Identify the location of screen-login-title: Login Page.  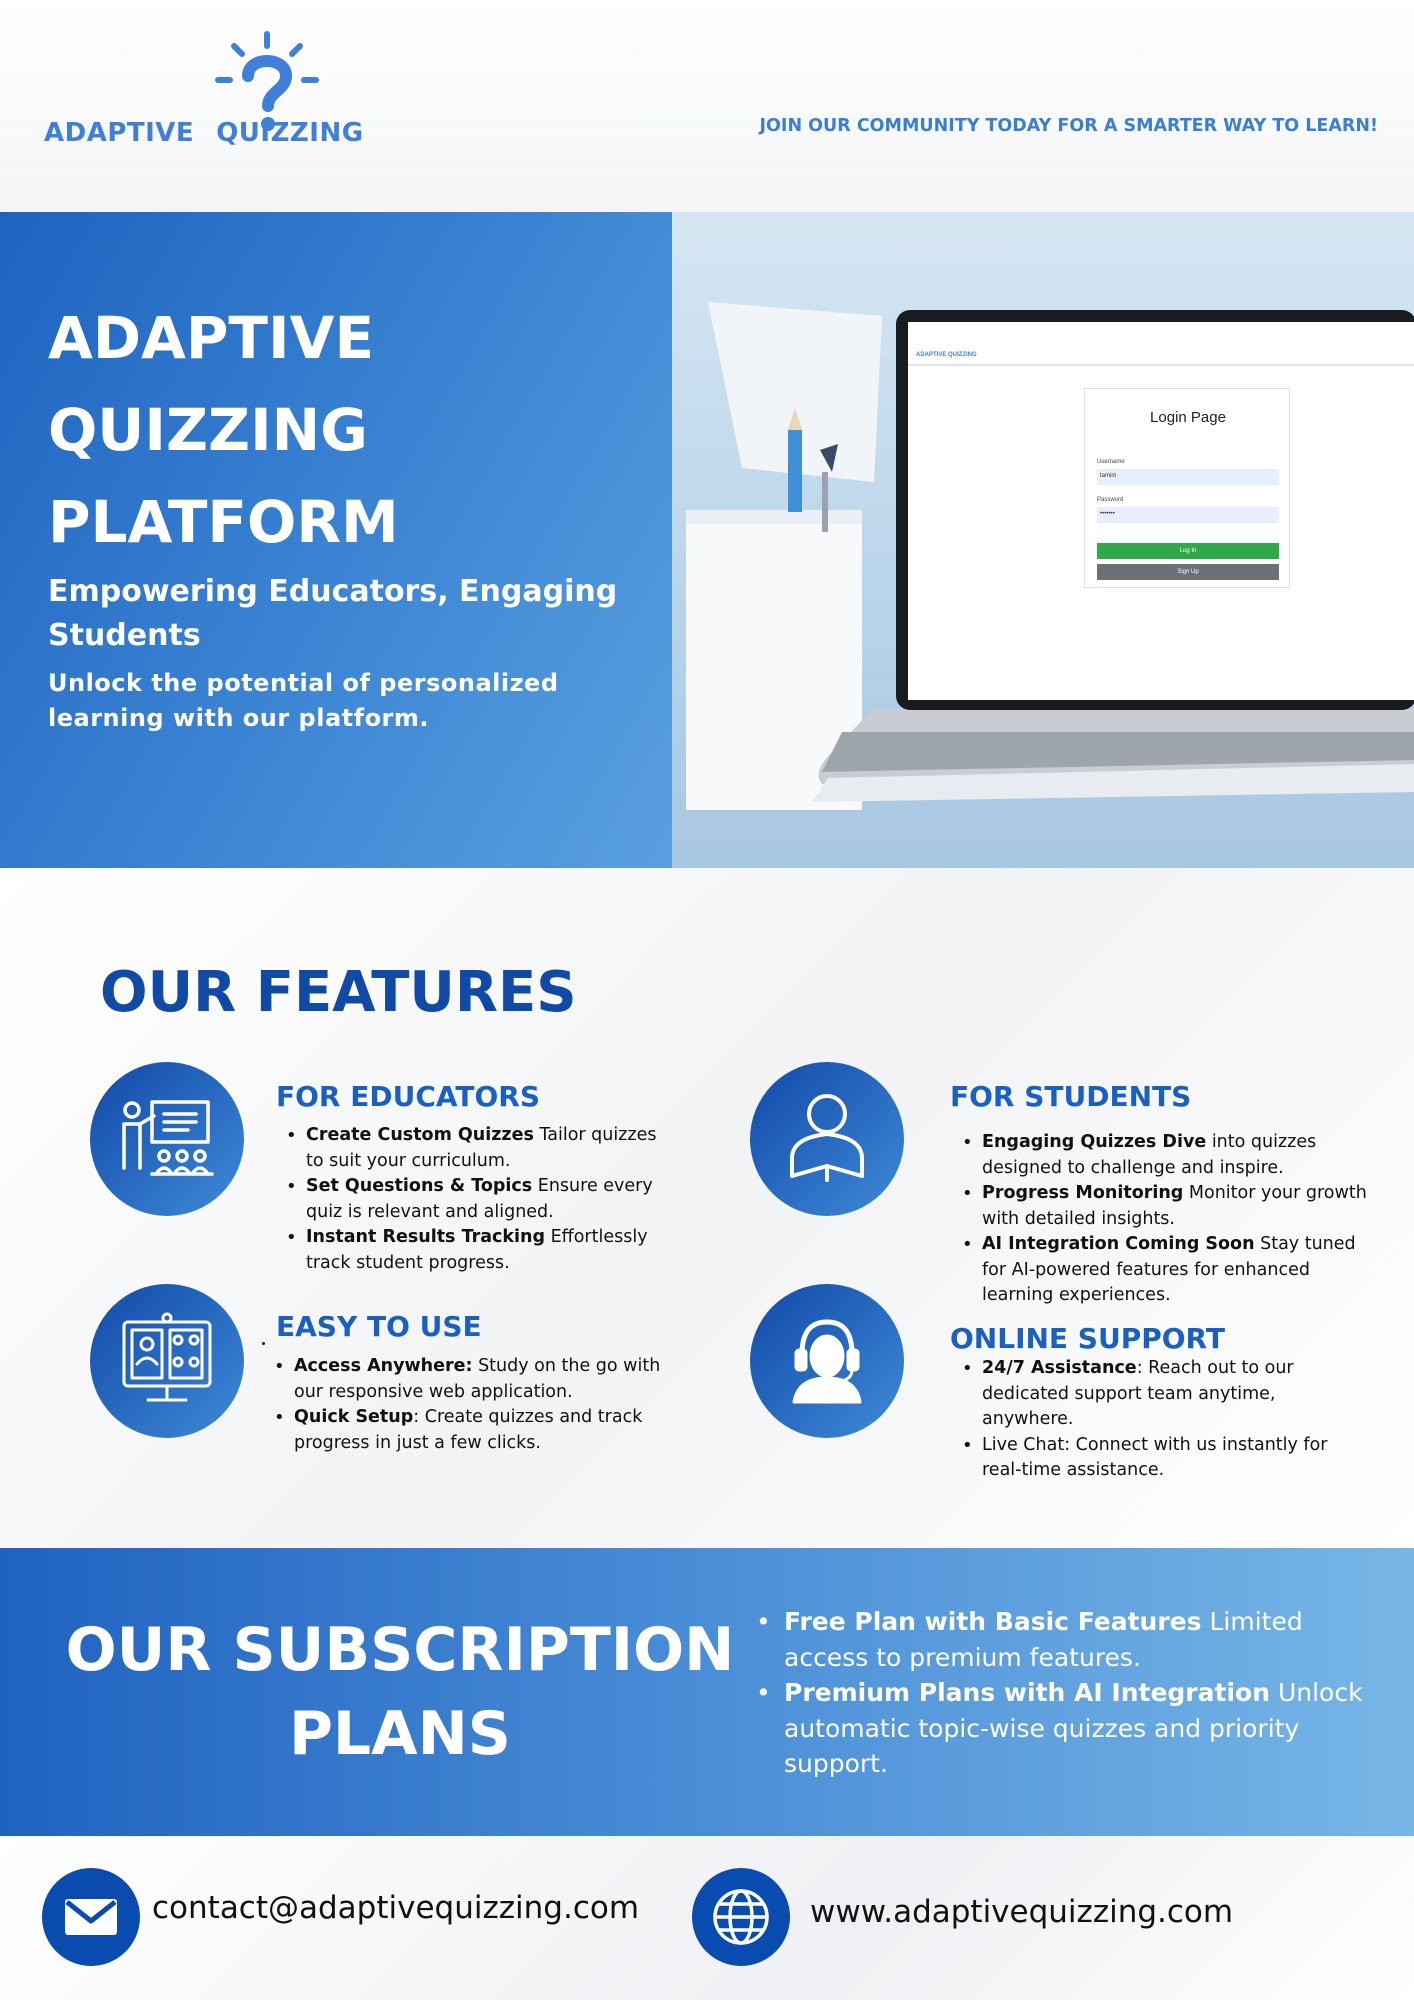
(1188, 417).